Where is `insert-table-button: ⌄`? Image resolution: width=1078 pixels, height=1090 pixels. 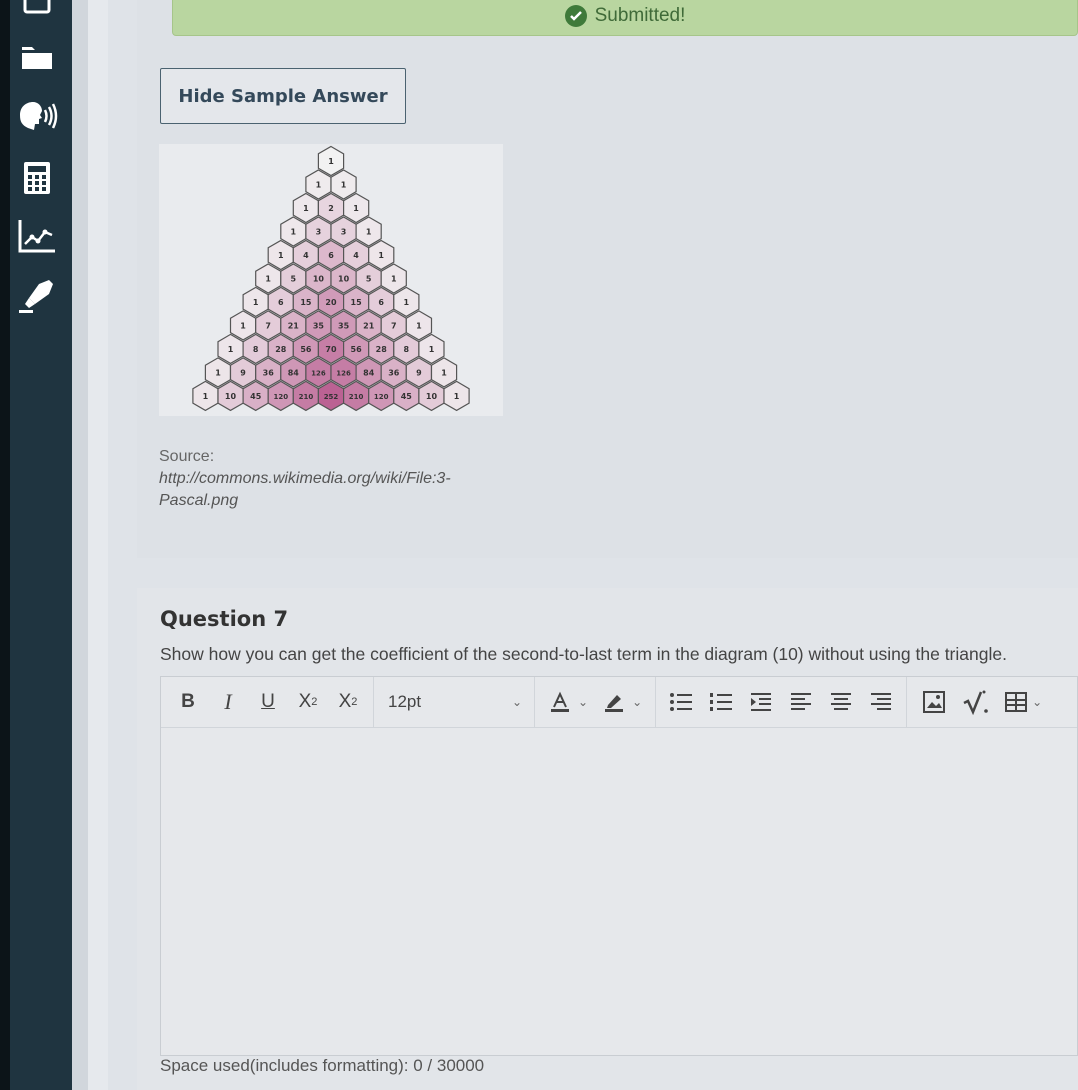
insert-table-button: ⌄ is located at coordinates (1023, 702).